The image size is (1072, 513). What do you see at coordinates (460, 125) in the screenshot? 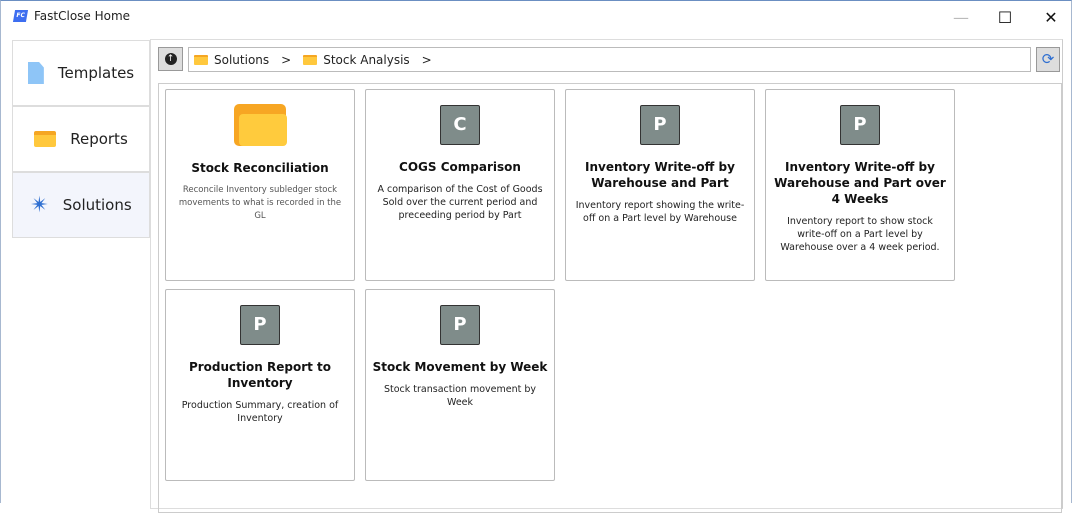
I see `report-badge-icon: C` at bounding box center [460, 125].